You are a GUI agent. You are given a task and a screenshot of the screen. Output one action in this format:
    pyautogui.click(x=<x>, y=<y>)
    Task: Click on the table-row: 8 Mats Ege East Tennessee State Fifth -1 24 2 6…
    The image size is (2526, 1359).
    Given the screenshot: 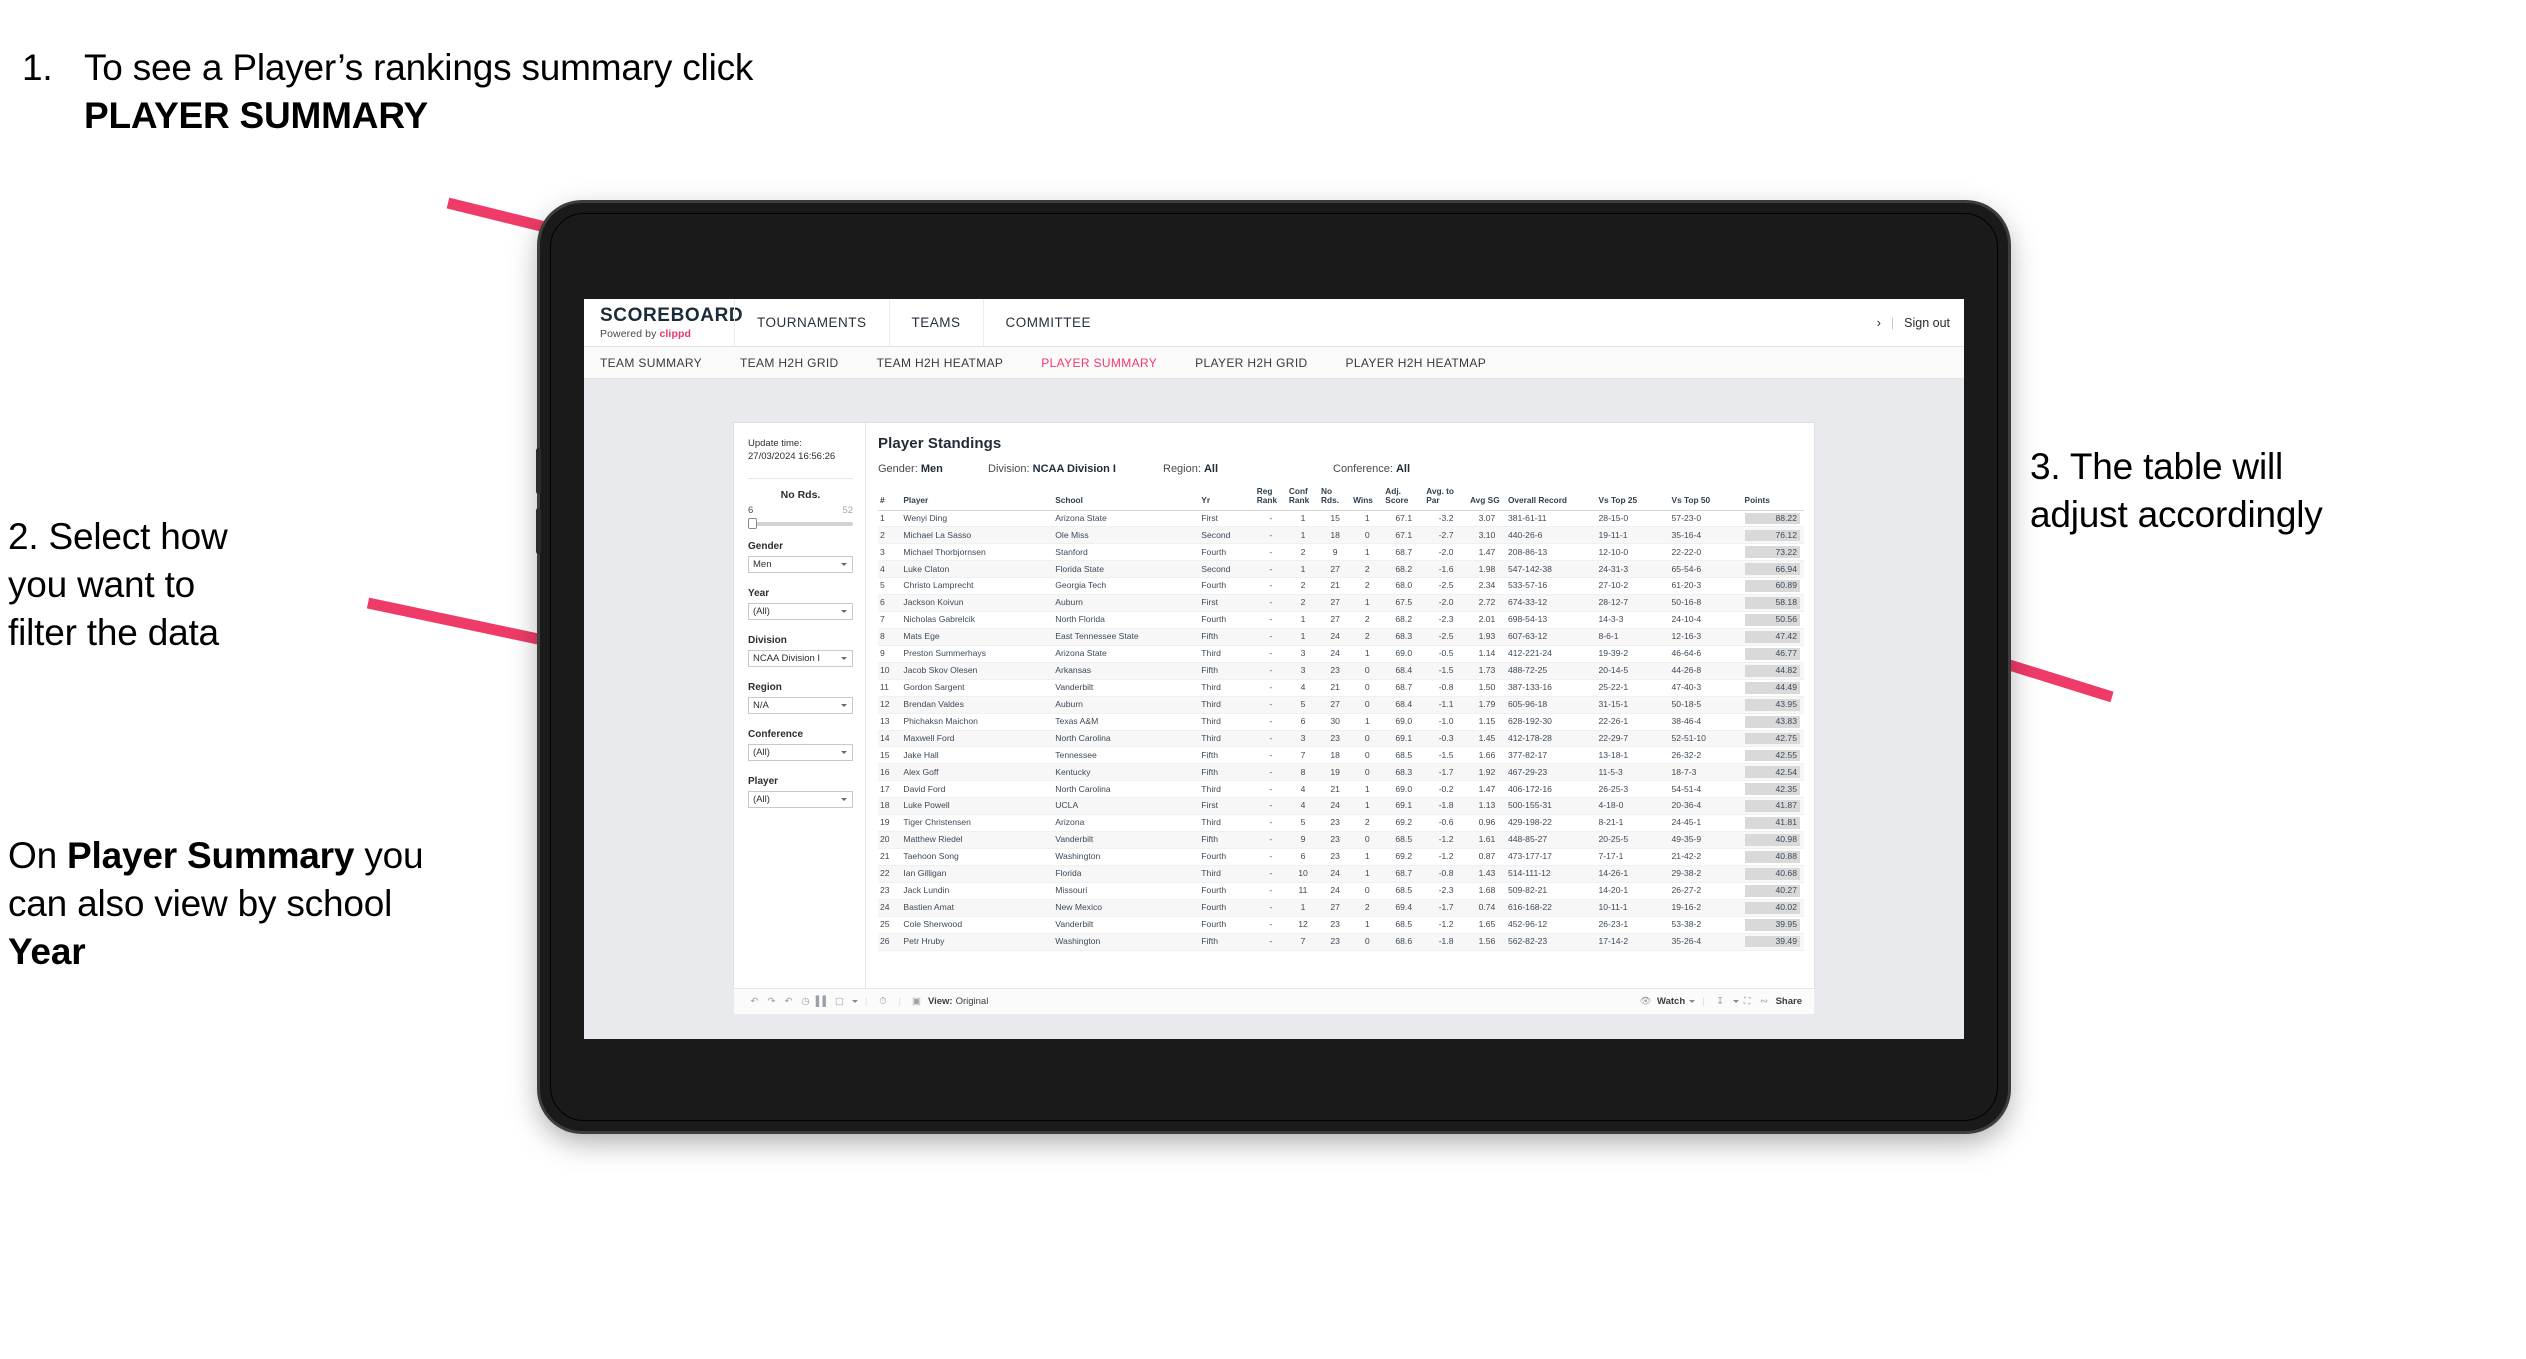 What is the action you would take?
    pyautogui.click(x=1341, y=637)
    